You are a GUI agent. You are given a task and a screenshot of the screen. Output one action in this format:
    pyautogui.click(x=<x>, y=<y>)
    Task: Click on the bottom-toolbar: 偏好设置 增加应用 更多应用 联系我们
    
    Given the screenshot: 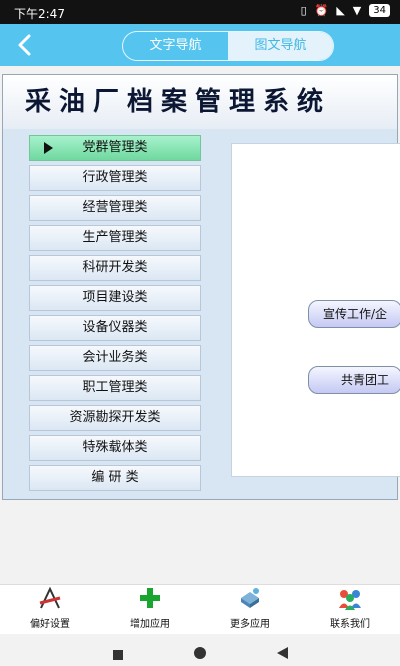 What is the action you would take?
    pyautogui.click(x=200, y=609)
    